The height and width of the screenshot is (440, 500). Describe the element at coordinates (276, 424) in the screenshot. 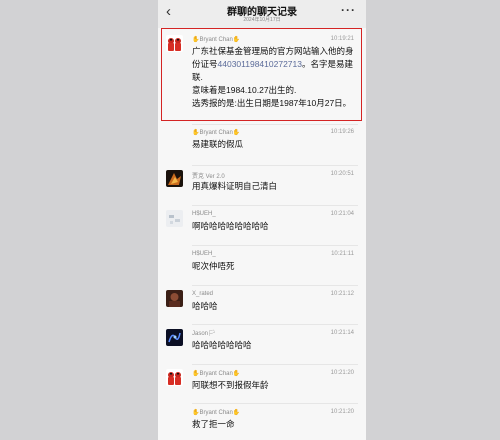

I see `message-text: 救了拒一命` at that location.